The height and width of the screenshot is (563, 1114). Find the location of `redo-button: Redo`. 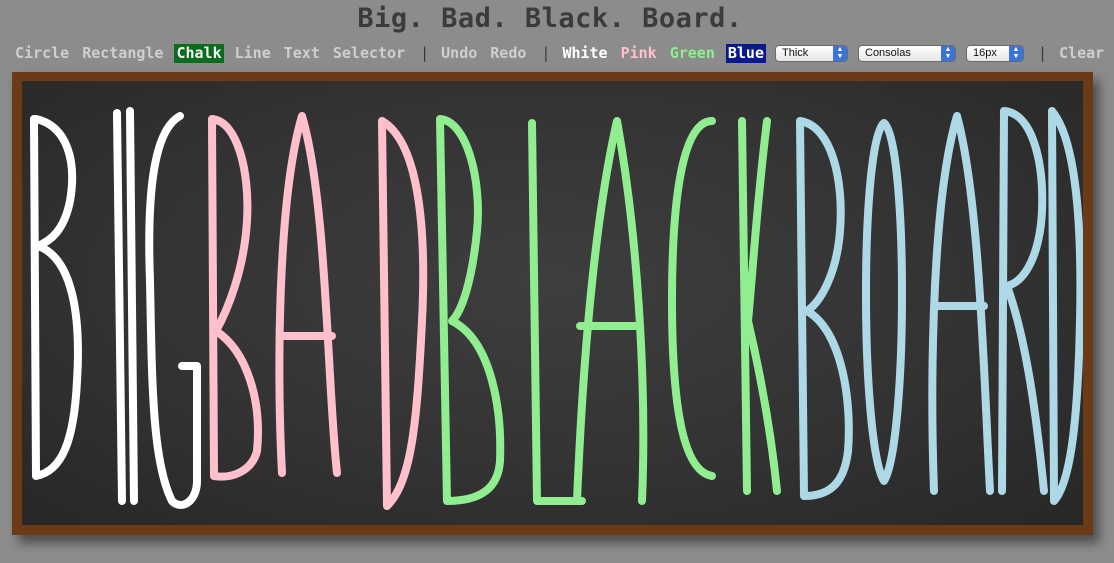

redo-button: Redo is located at coordinates (508, 53).